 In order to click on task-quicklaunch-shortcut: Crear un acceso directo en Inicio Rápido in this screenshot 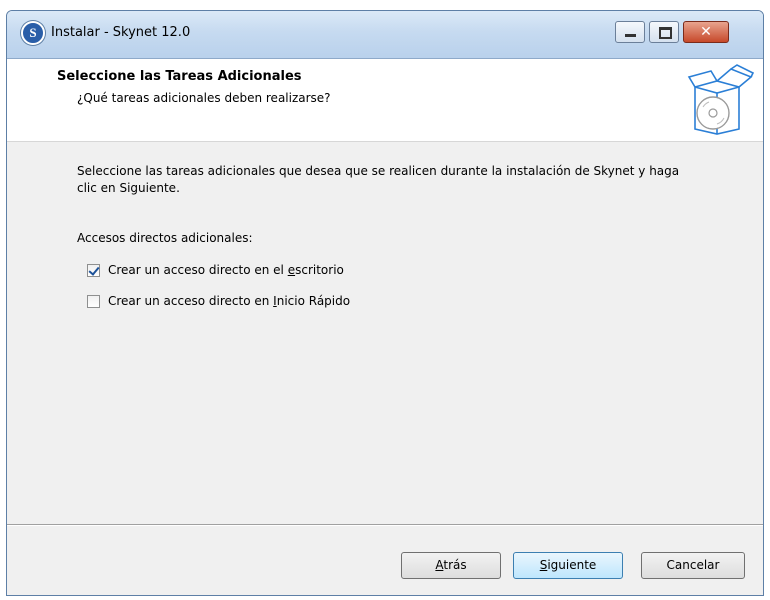, I will do `click(218, 301)`.